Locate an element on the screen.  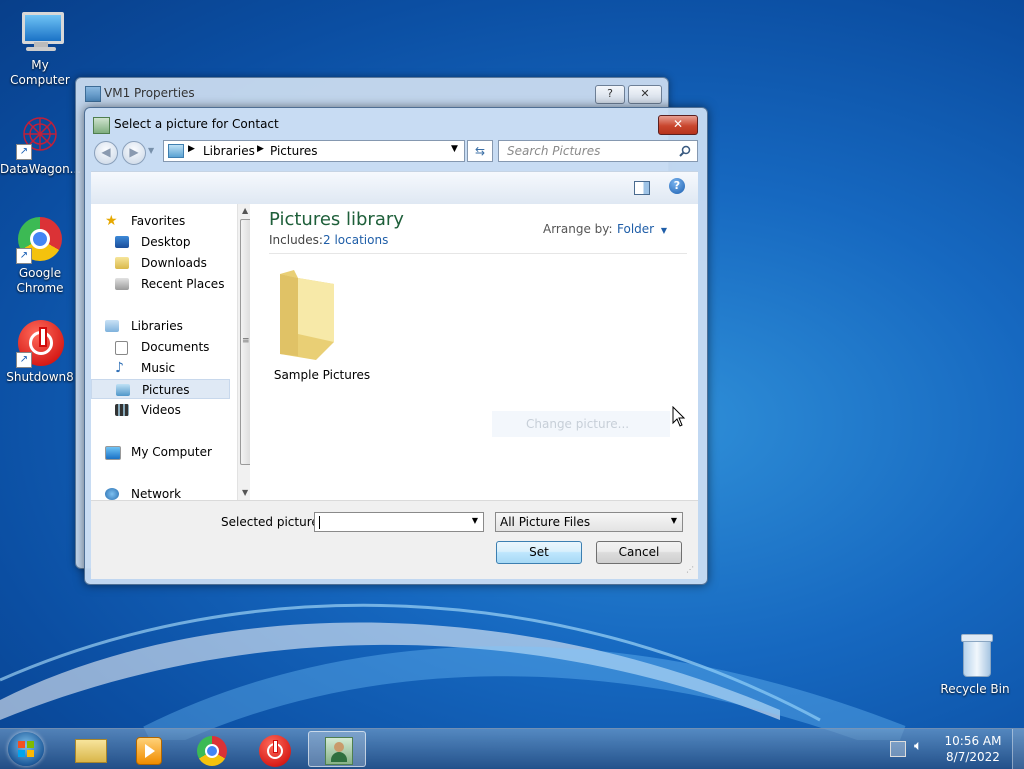
search-icon is located at coordinates (685, 151).